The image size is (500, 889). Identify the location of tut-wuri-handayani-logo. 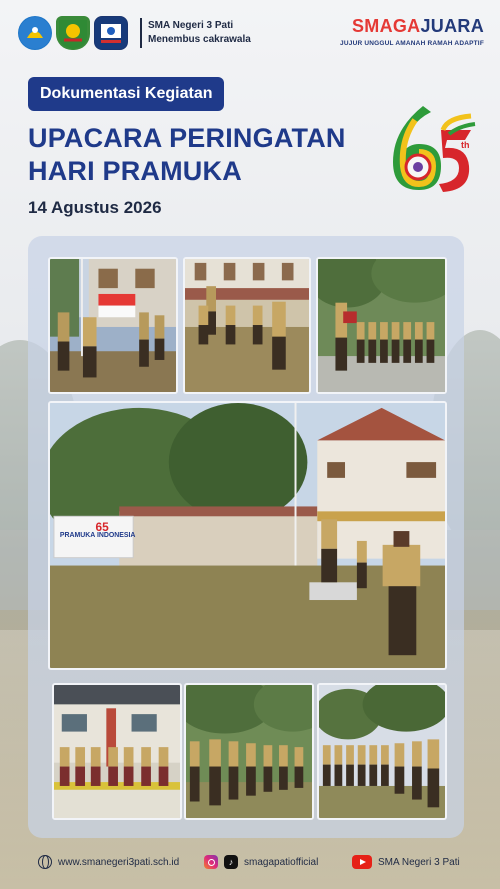
(35, 33).